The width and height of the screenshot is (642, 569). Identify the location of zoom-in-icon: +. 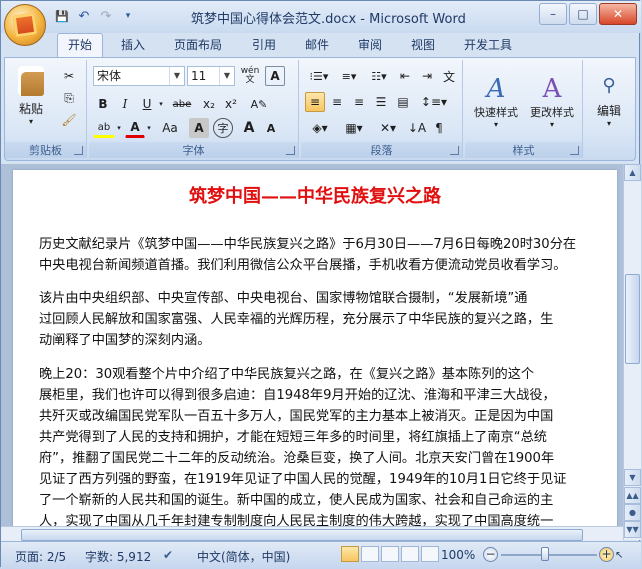
(606, 554).